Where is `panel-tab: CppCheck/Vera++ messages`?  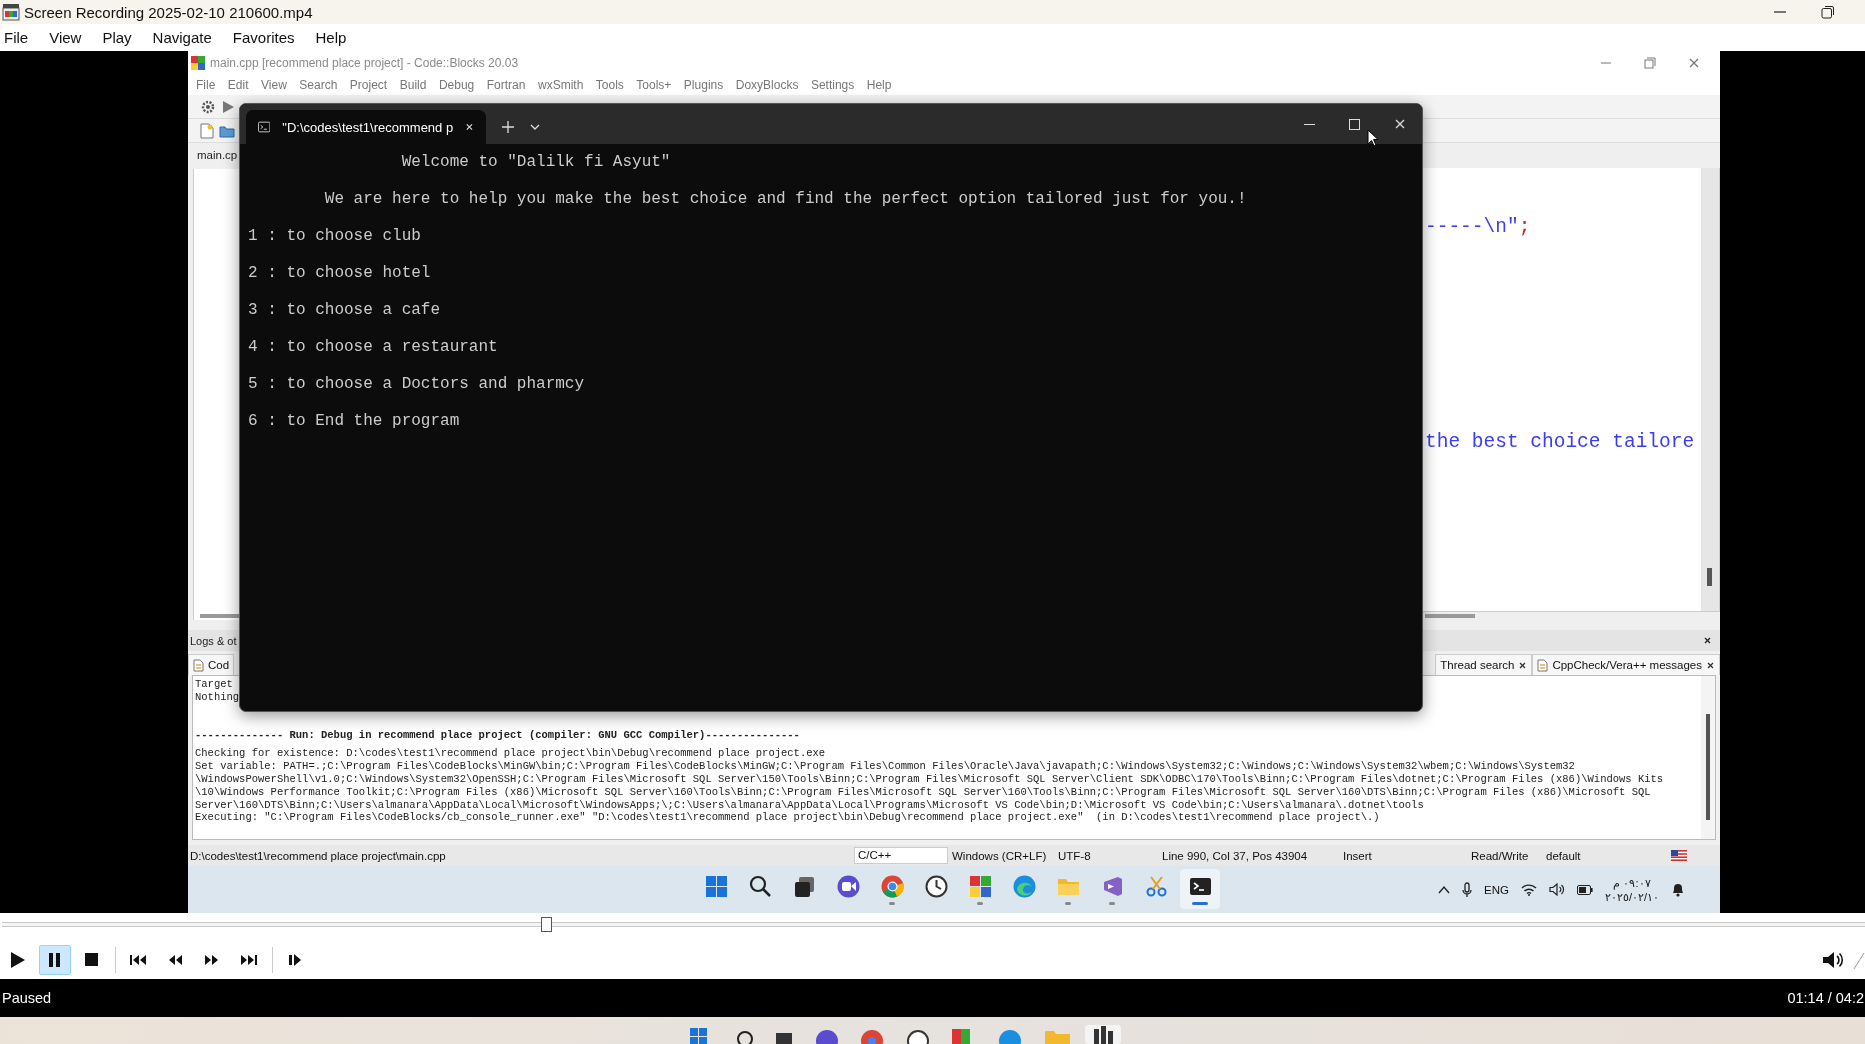 panel-tab: CppCheck/Vera++ messages is located at coordinates (1626, 664).